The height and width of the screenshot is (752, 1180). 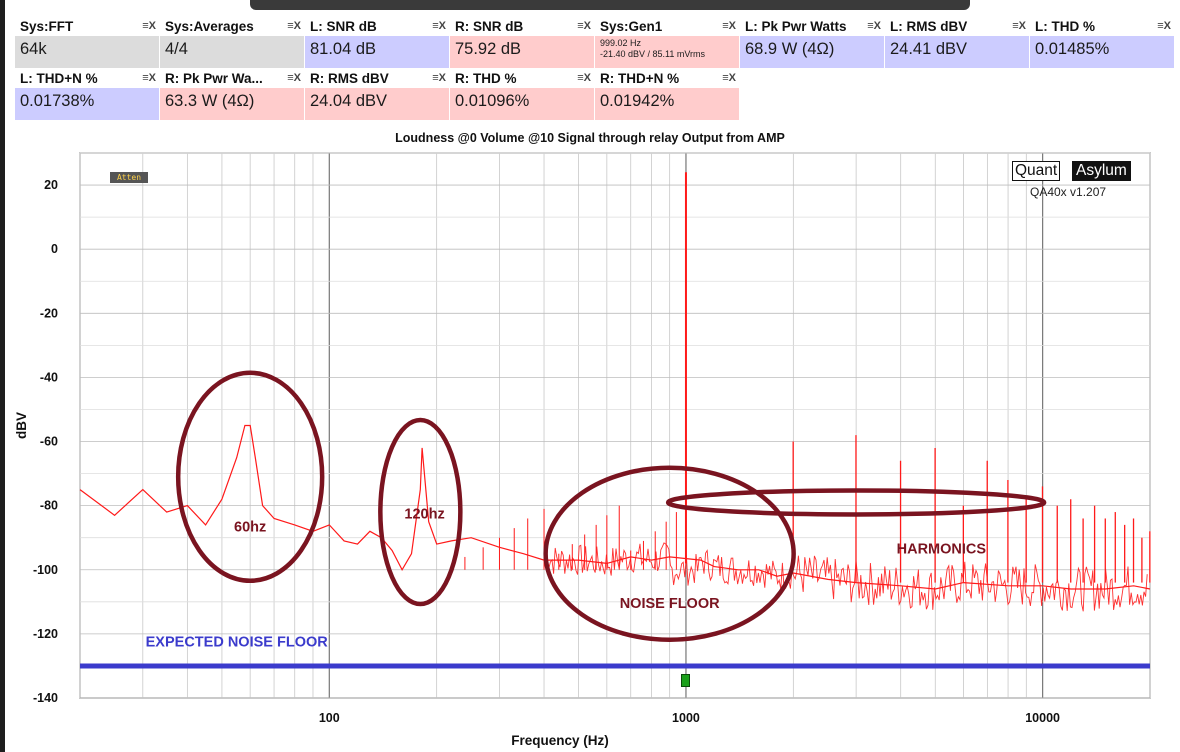 I want to click on y-tick-label: -120, so click(x=45, y=634).